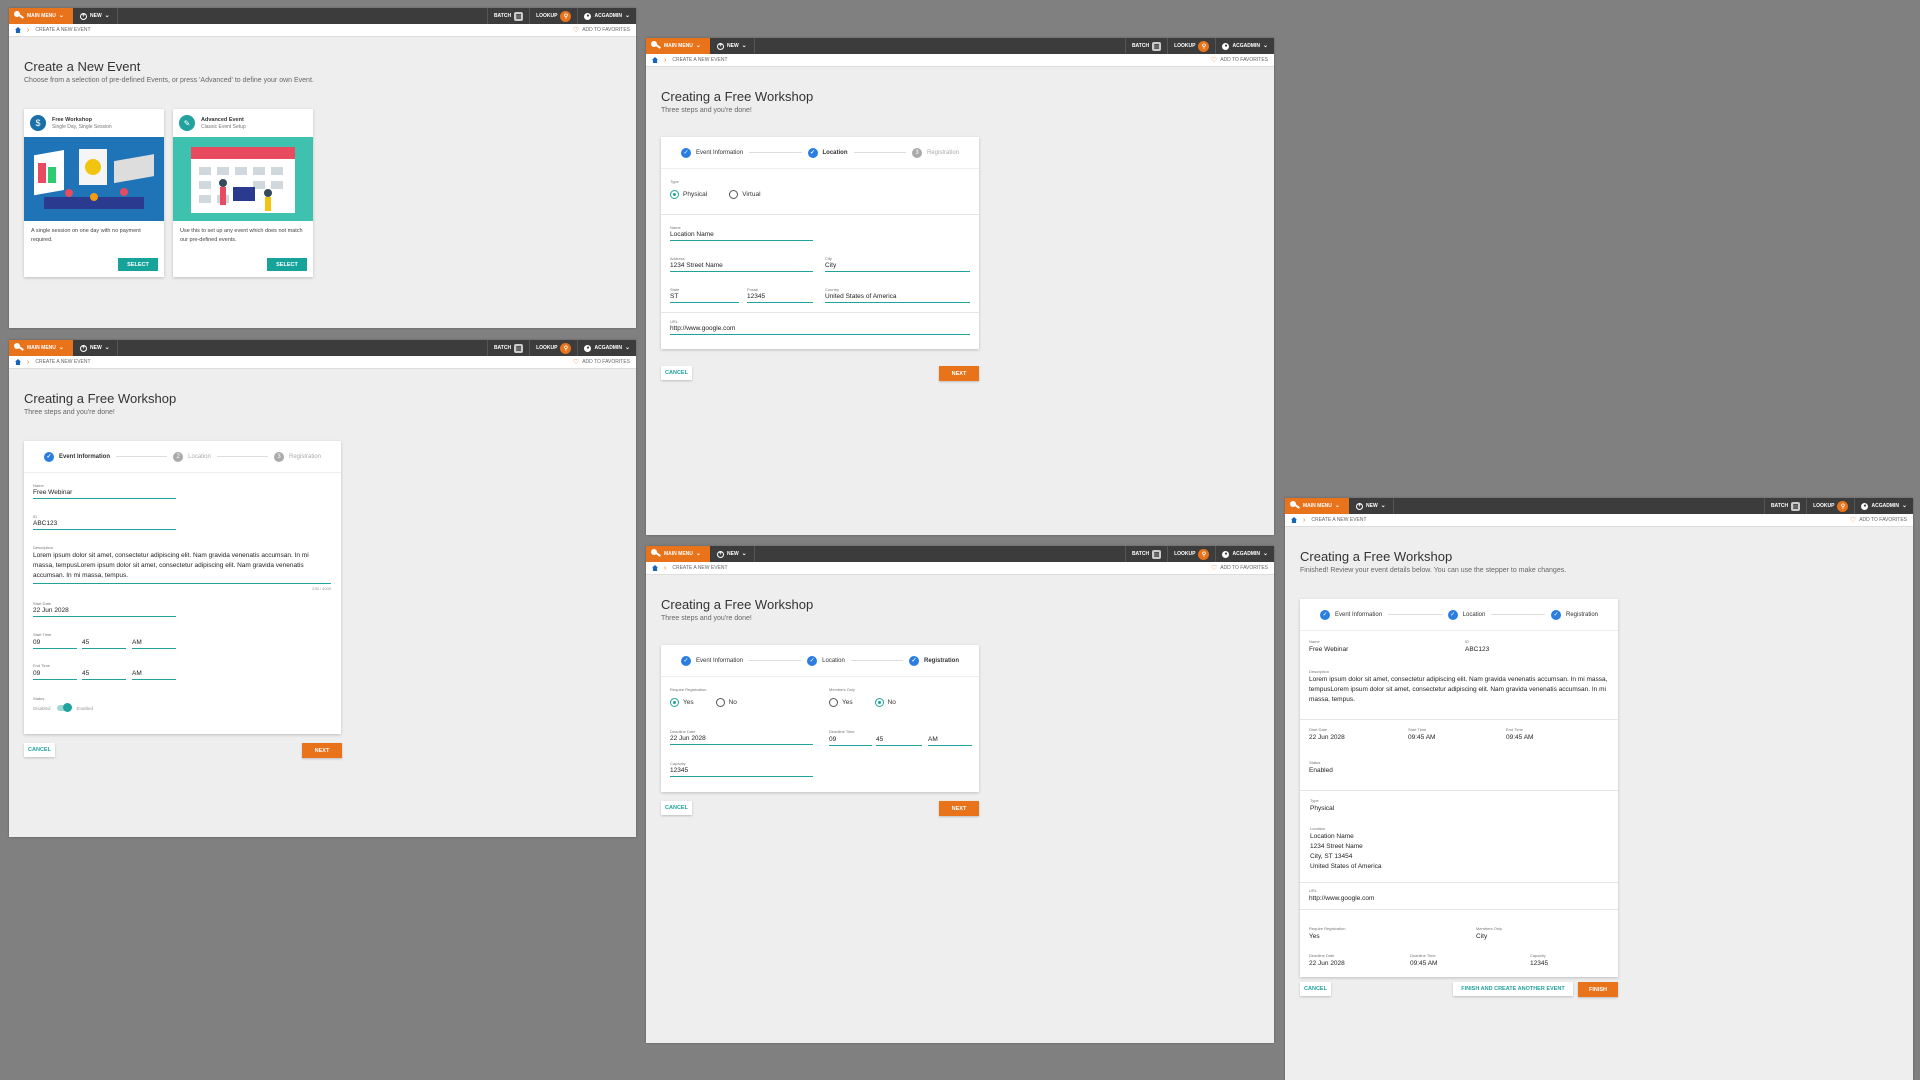  Describe the element at coordinates (897, 295) in the screenshot. I see `country-field: Country United States of America` at that location.